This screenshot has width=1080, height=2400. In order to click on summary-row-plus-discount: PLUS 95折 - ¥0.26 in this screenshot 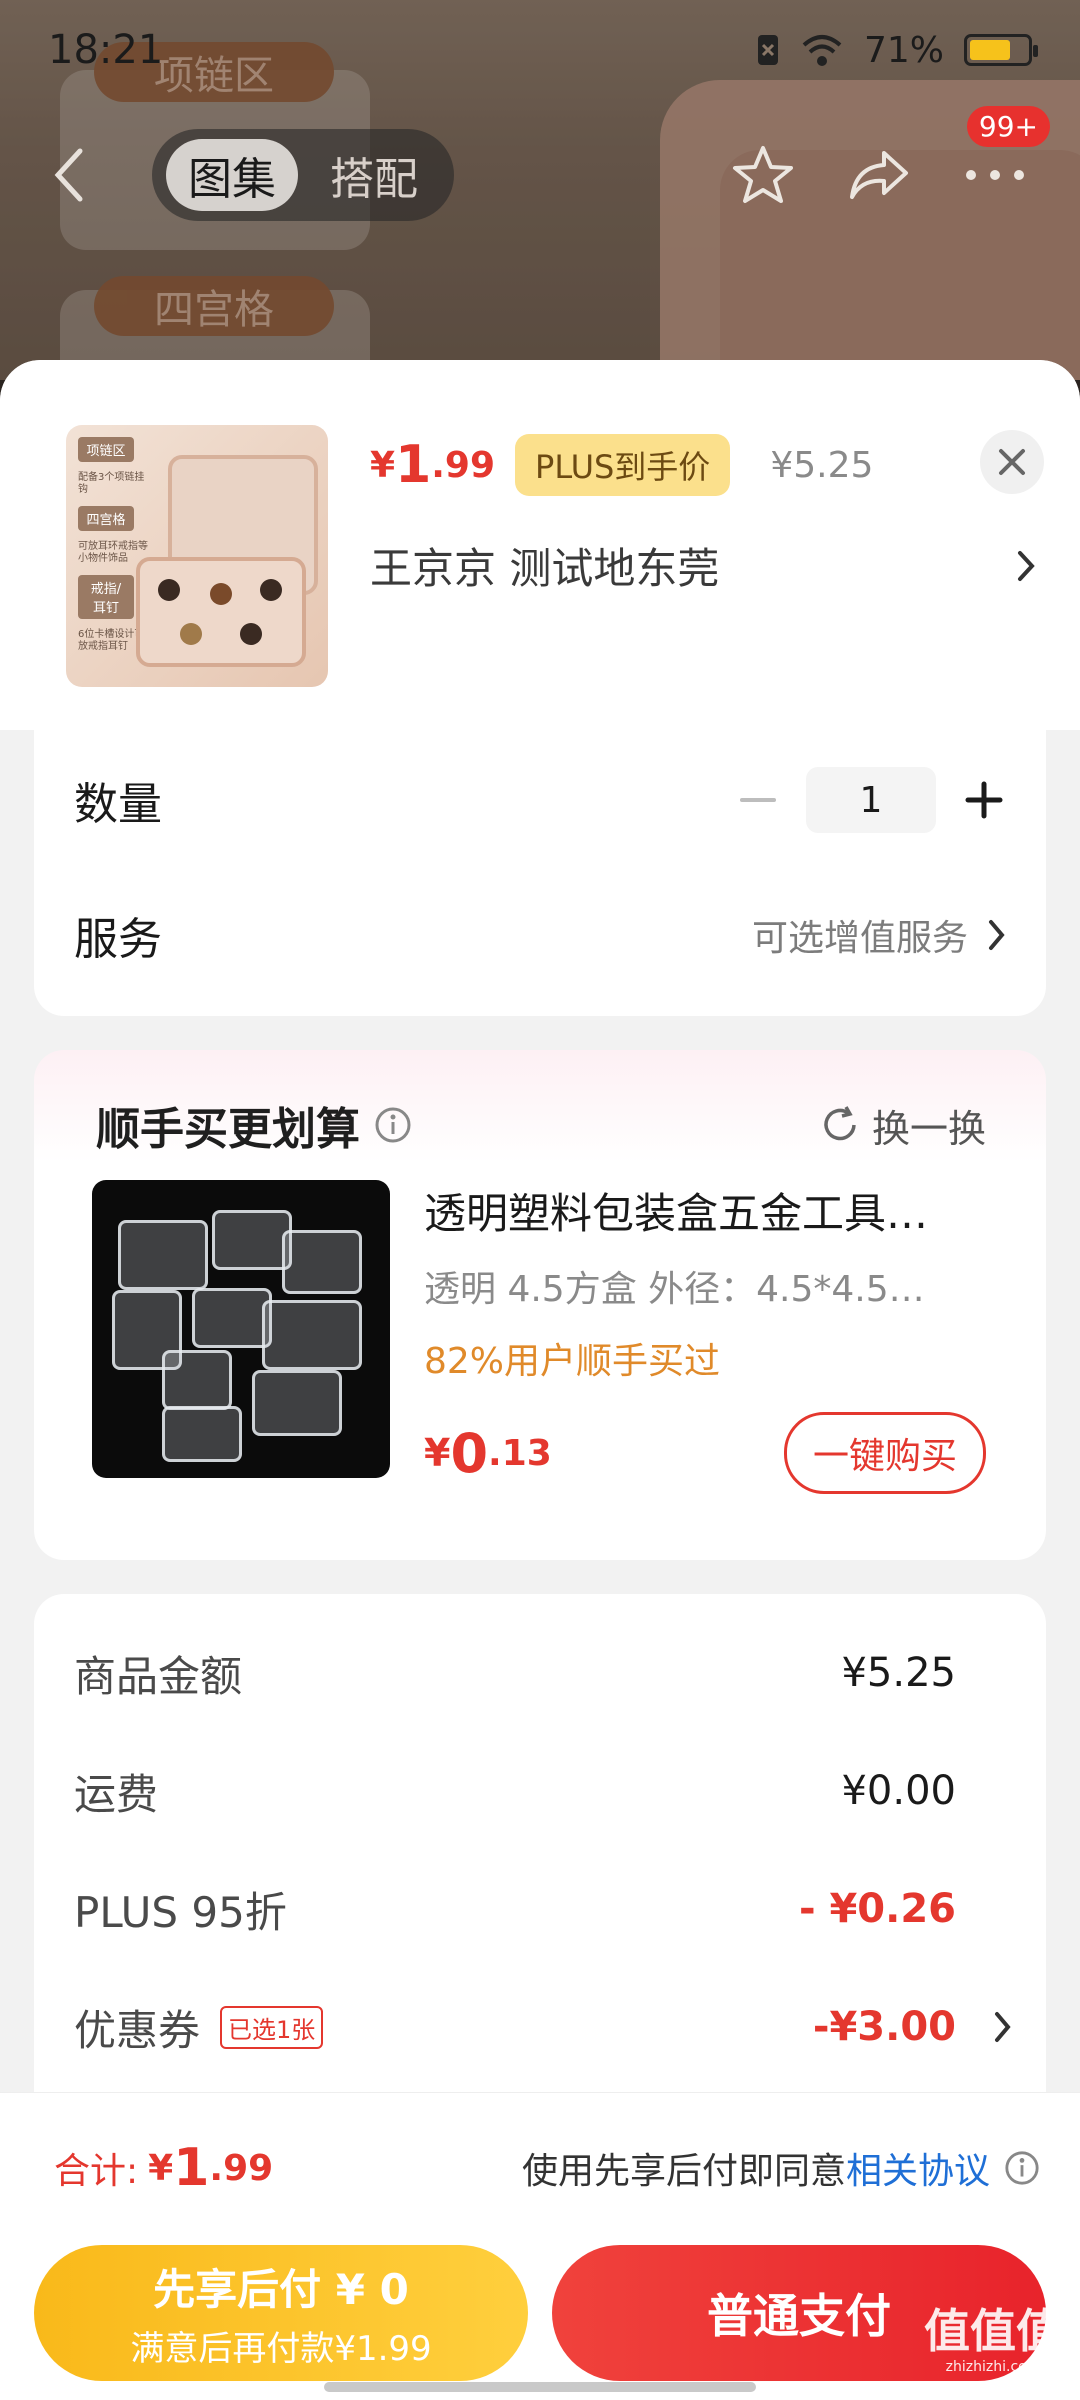, I will do `click(540, 1909)`.